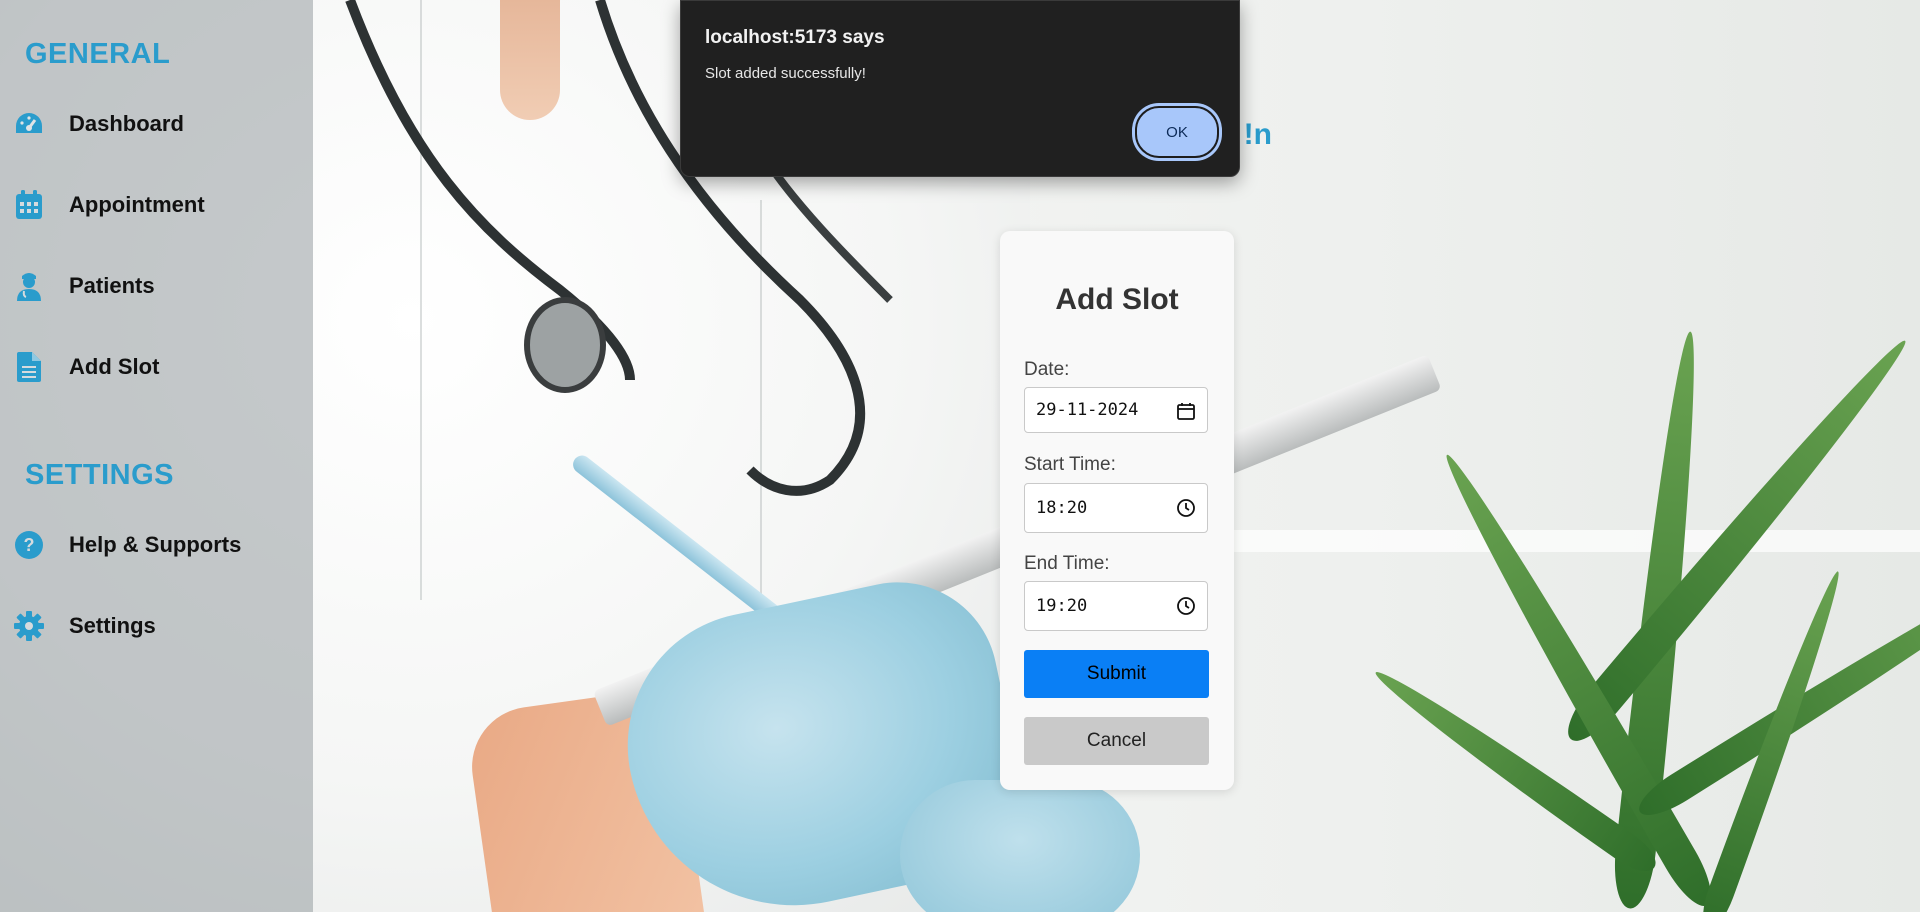 This screenshot has height=912, width=1920. What do you see at coordinates (1087, 410) in the screenshot?
I see `date-value: 29-11-2024` at bounding box center [1087, 410].